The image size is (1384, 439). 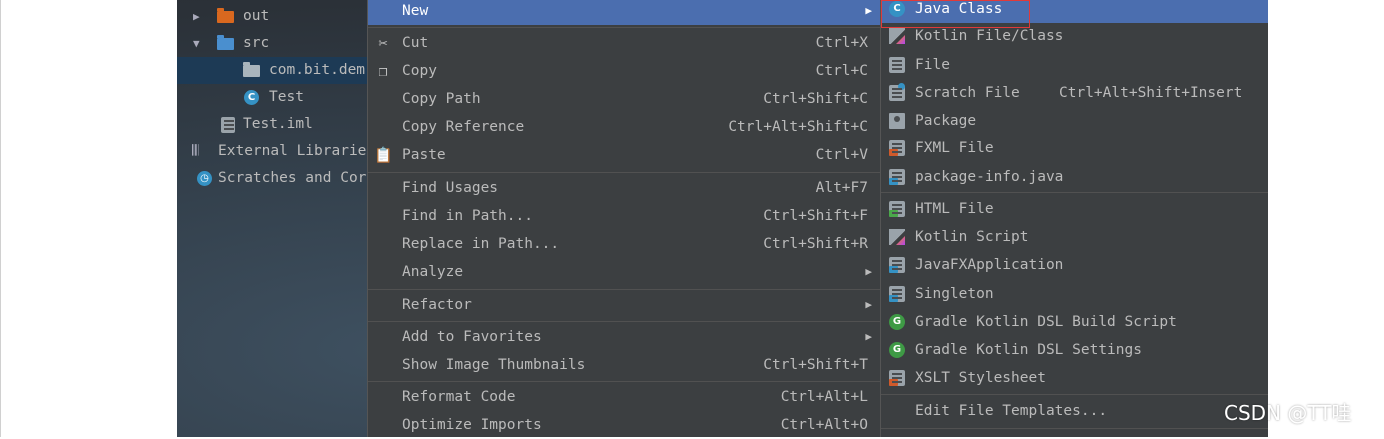 I want to click on menu-item-shortcut: Ctrl+X, so click(x=841, y=43).